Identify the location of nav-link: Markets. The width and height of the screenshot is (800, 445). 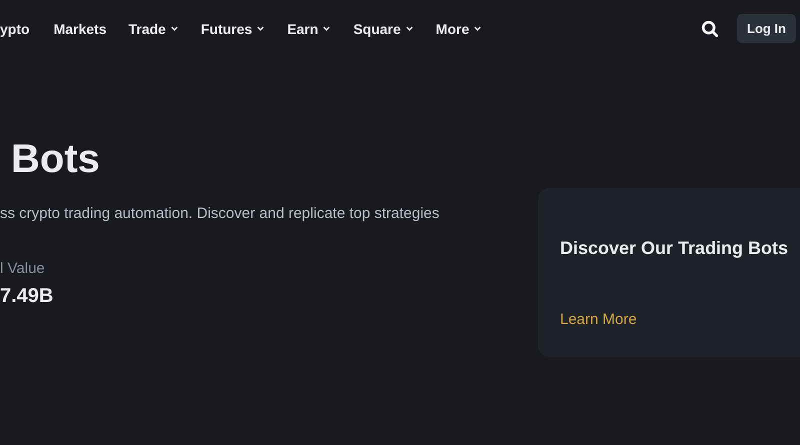
(80, 28).